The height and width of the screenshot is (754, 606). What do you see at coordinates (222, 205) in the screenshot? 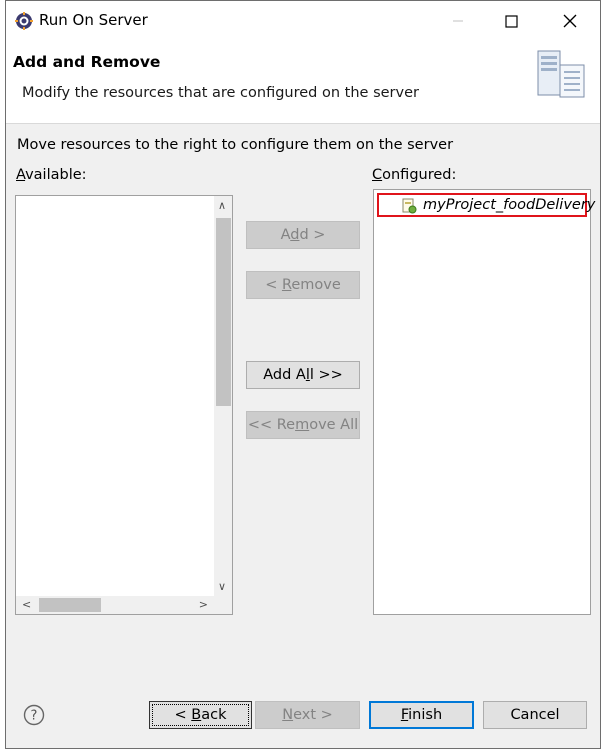
I see `scroll-up-icon: ∧` at bounding box center [222, 205].